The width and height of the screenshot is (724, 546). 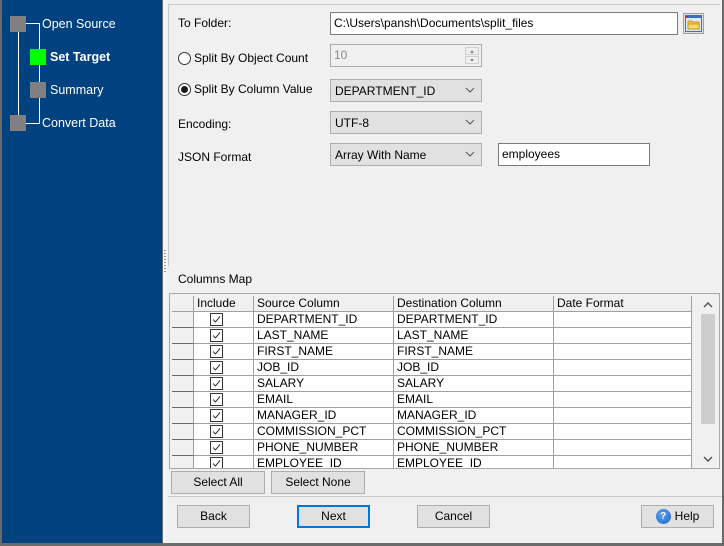 I want to click on source-cell: DEPARTMENT_ID, so click(x=324, y=320).